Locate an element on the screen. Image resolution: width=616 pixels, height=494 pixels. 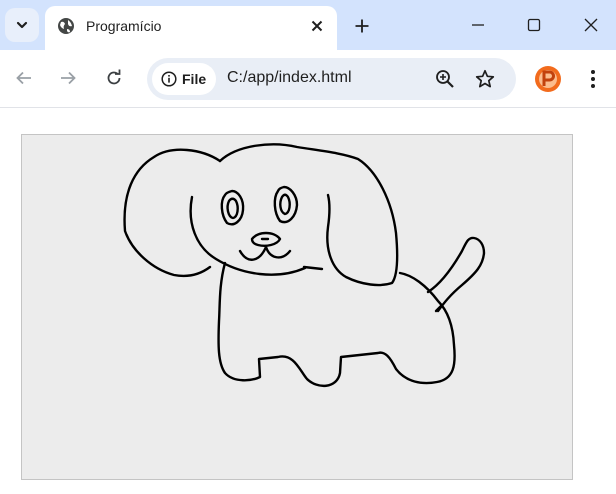
tab-title: Programício is located at coordinates (124, 26).